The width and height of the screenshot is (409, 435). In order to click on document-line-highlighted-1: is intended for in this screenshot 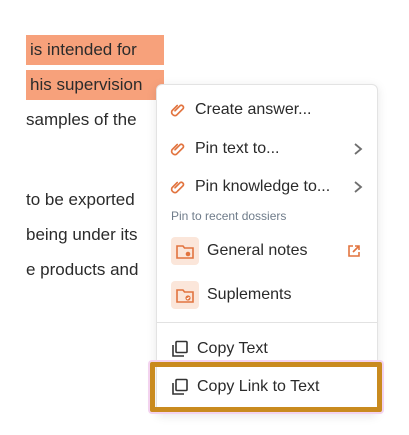, I will do `click(95, 50)`.